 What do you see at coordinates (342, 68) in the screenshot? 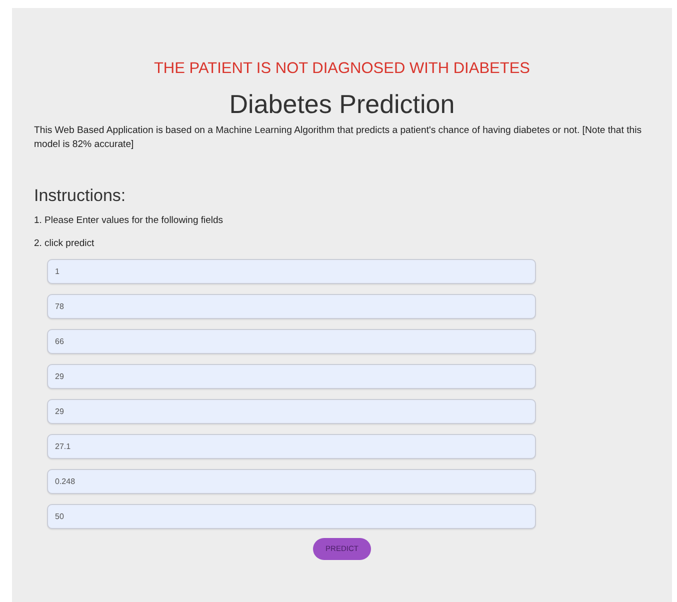
I see `result-message: THE PATIENT IS NOT DIAGNOSED WITH DIABETES` at bounding box center [342, 68].